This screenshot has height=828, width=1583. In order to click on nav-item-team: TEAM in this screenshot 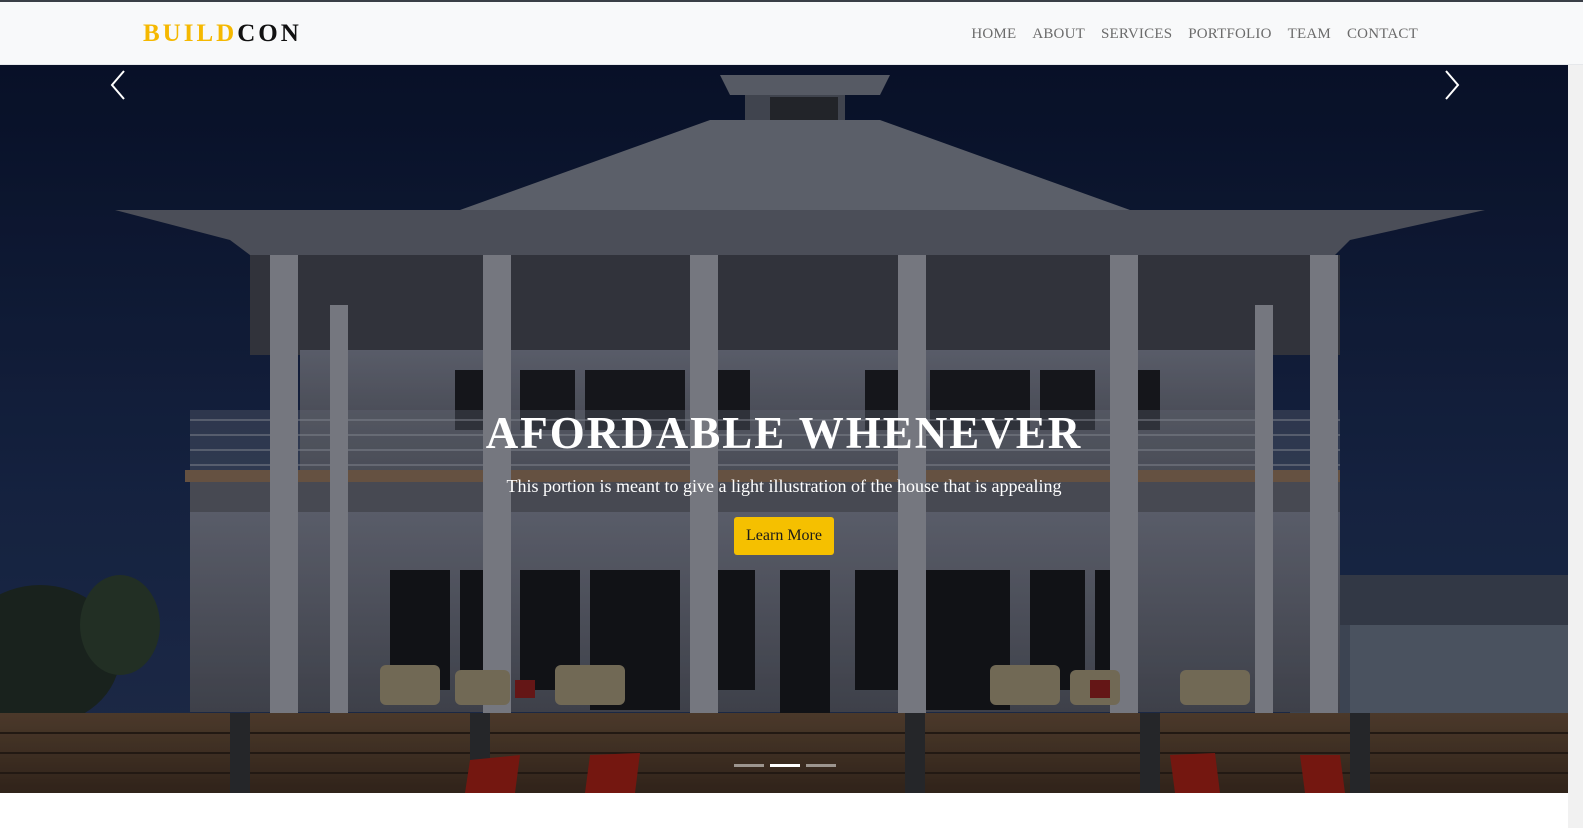, I will do `click(1309, 34)`.